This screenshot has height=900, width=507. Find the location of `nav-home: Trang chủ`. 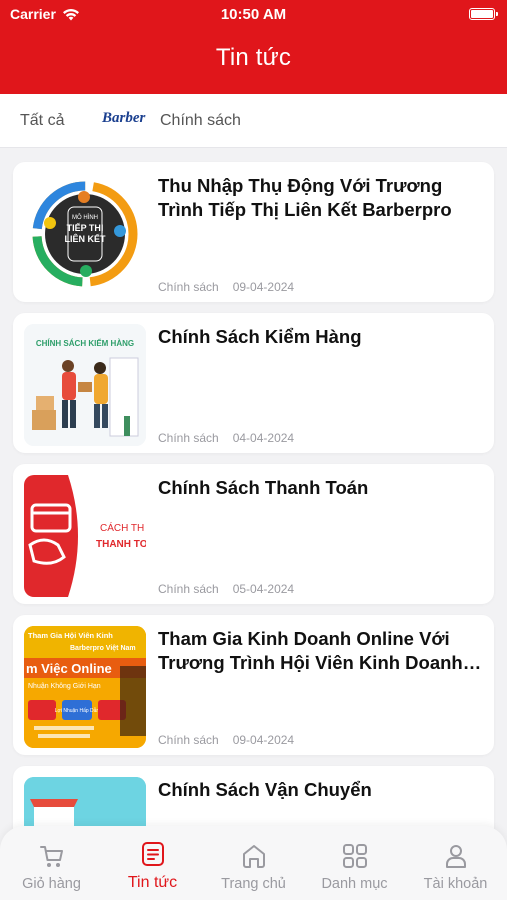

nav-home: Trang chủ is located at coordinates (253, 867).